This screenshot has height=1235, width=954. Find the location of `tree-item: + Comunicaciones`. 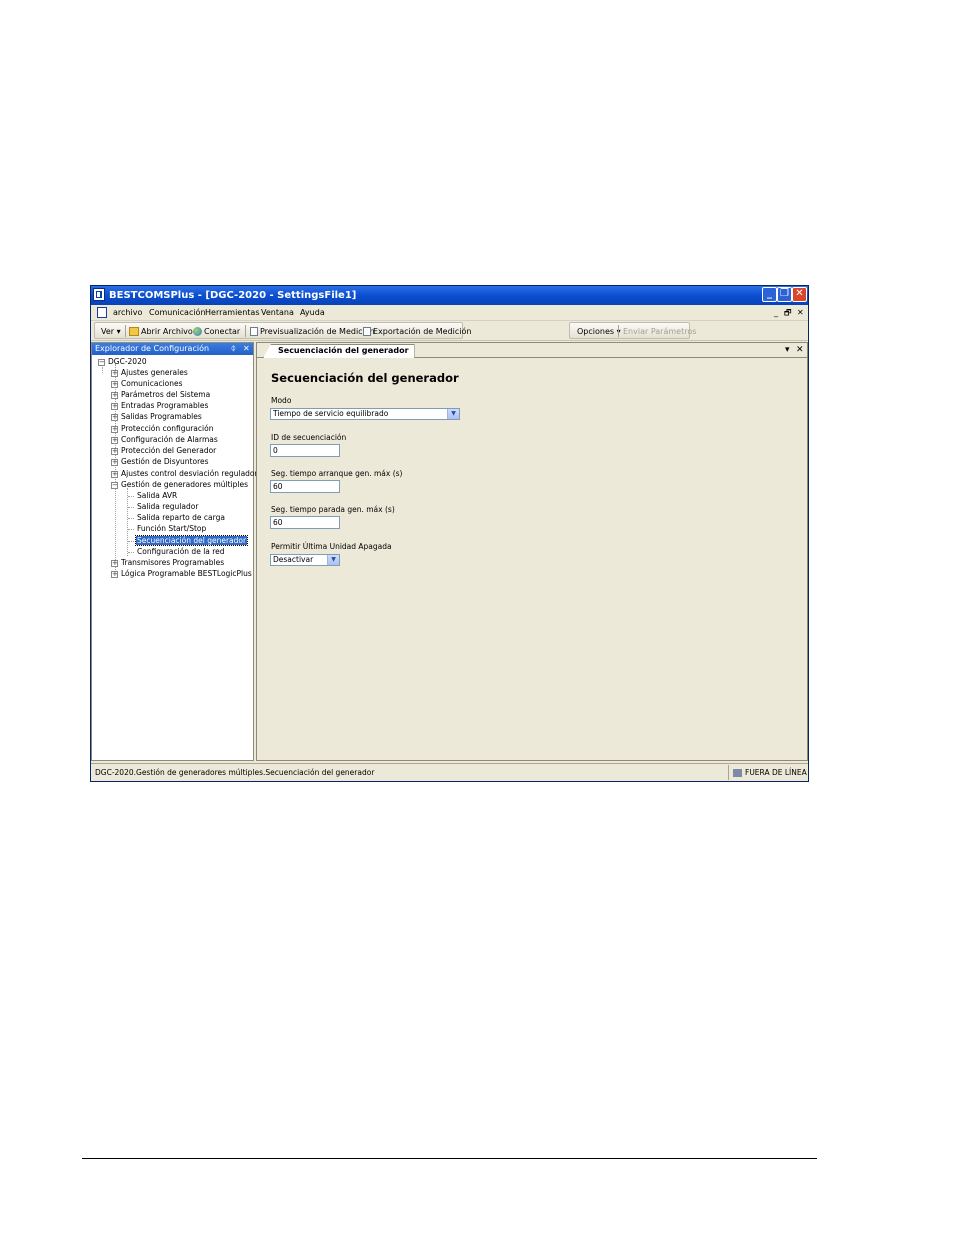

tree-item: + Comunicaciones is located at coordinates (147, 383).